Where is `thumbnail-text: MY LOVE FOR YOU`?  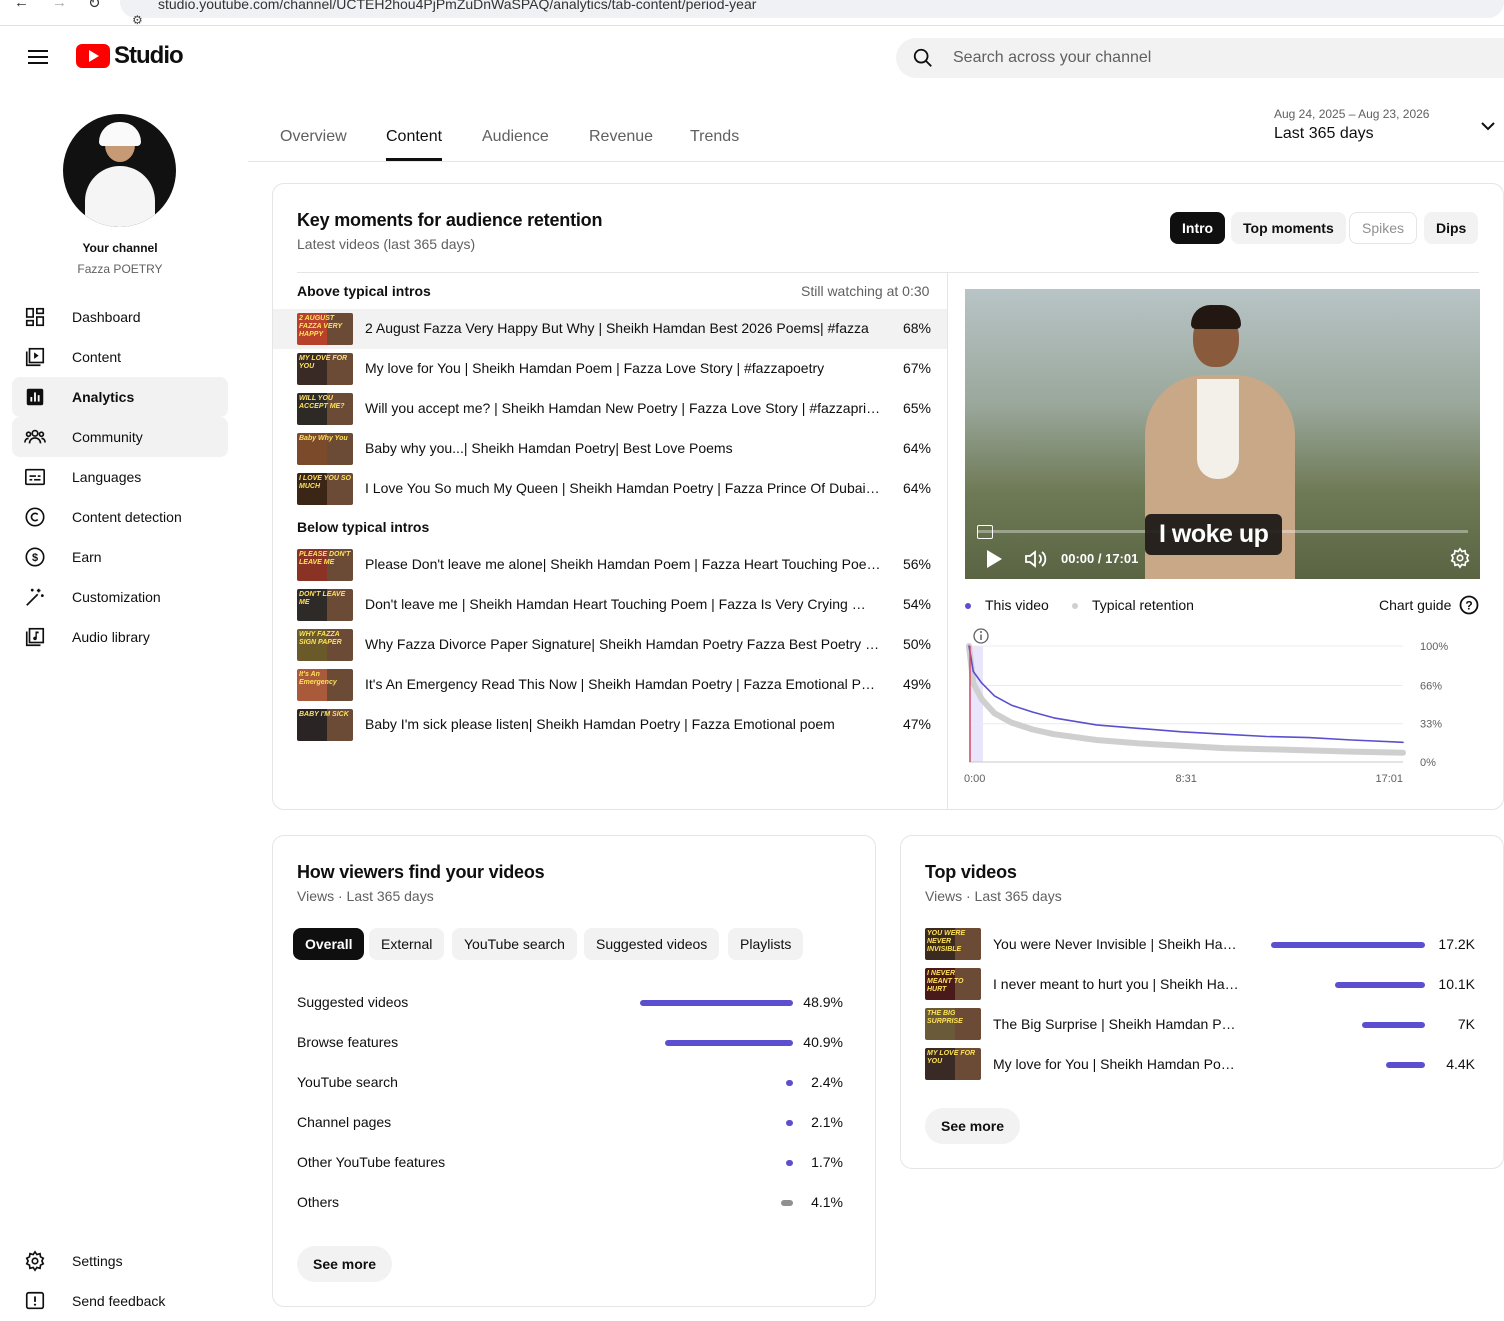
thumbnail-text: MY LOVE FOR YOU is located at coordinates (951, 1057).